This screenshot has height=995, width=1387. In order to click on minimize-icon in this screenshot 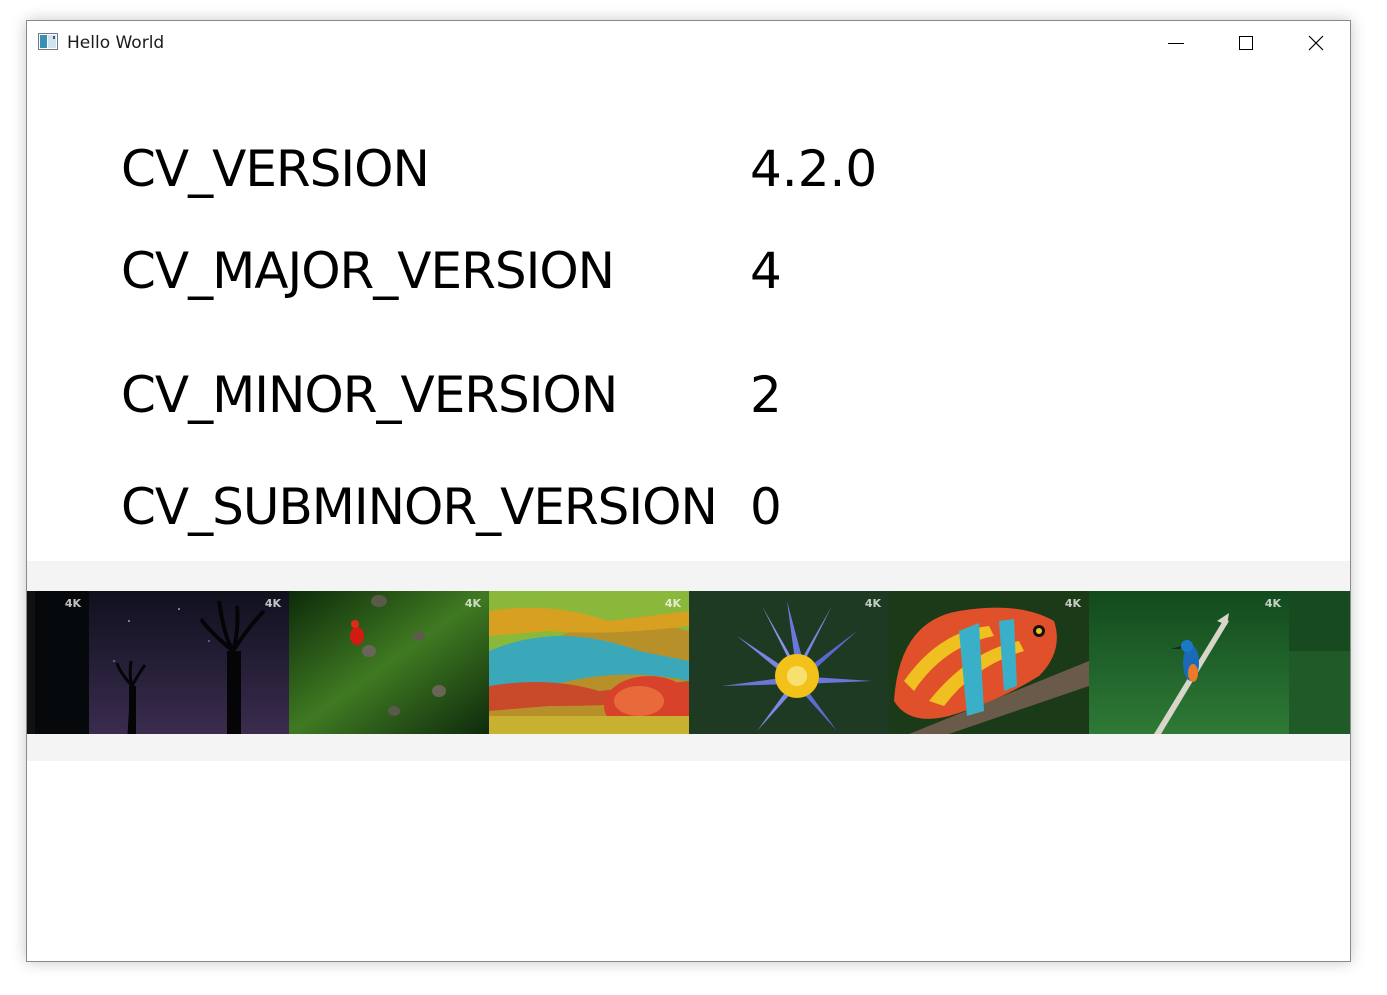, I will do `click(1176, 43)`.